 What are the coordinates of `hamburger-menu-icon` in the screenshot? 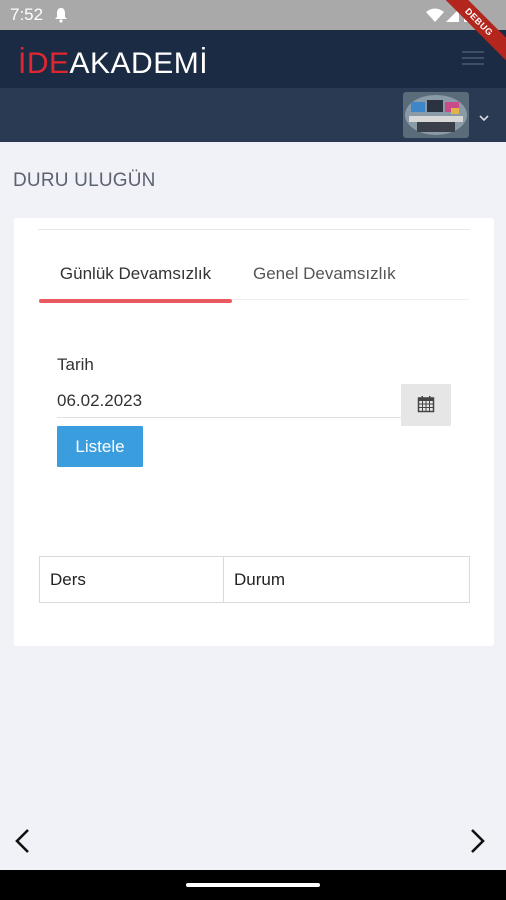 It's located at (473, 60).